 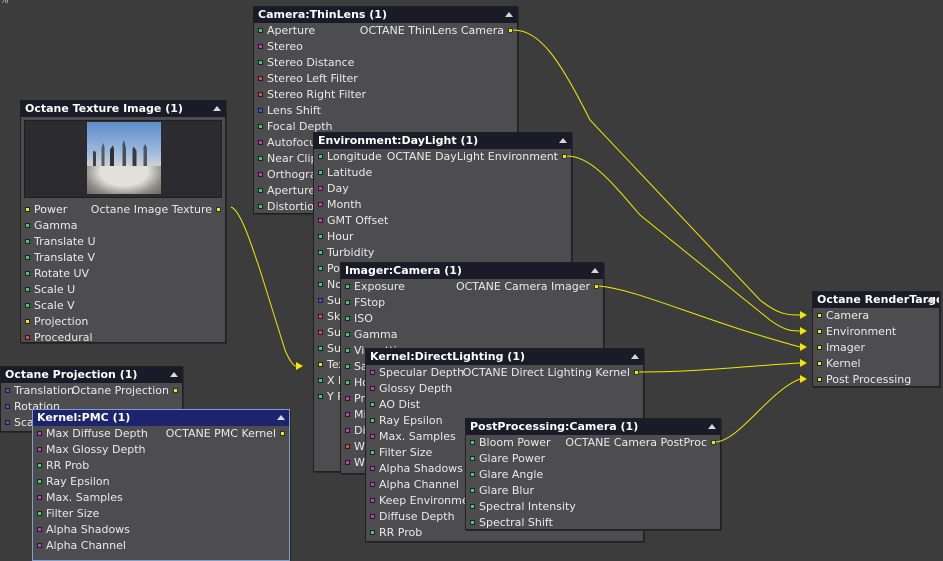 I want to click on node-input-row: Glare Power, so click(x=593, y=459).